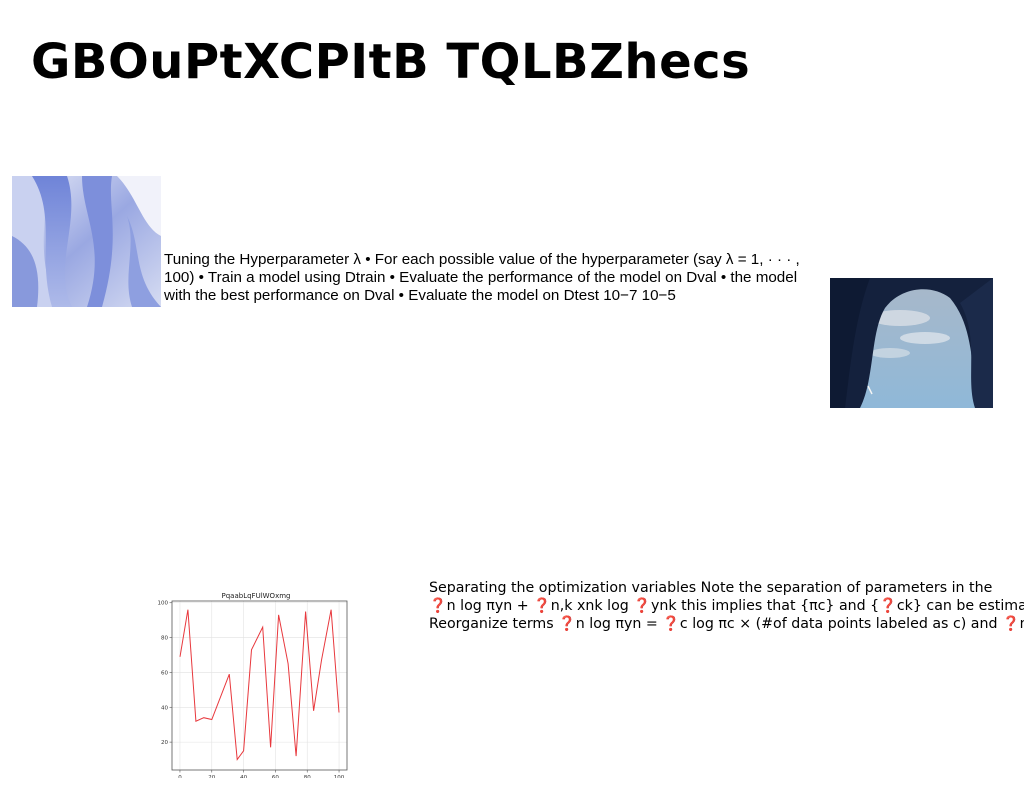 The width and height of the screenshot is (1024, 788). I want to click on x-tick-label: 60, so click(275, 776).